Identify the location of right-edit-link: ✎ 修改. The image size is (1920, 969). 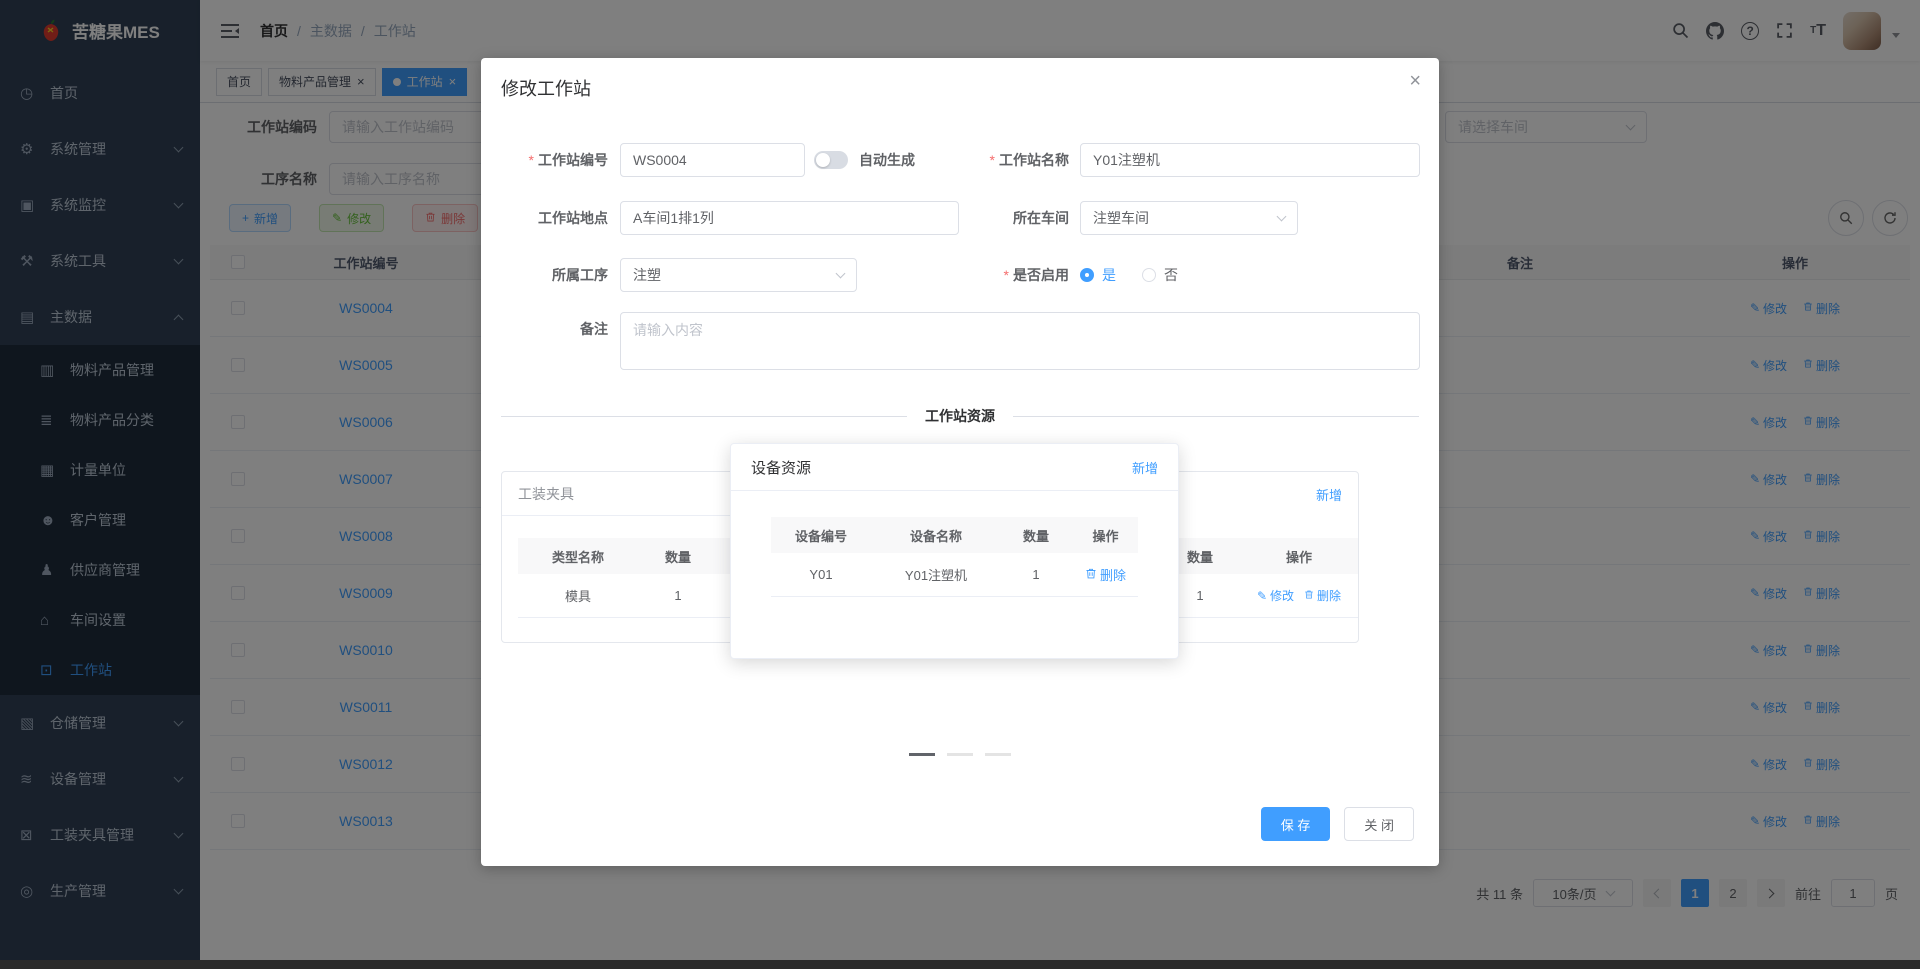
(1275, 595).